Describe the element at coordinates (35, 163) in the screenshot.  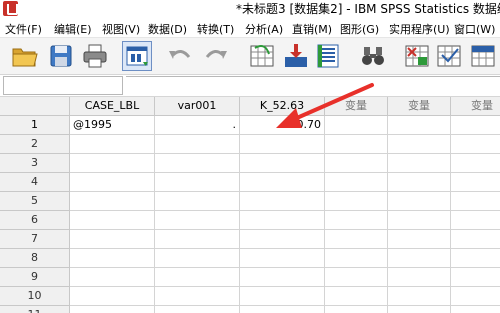
I see `row-header: 3` at that location.